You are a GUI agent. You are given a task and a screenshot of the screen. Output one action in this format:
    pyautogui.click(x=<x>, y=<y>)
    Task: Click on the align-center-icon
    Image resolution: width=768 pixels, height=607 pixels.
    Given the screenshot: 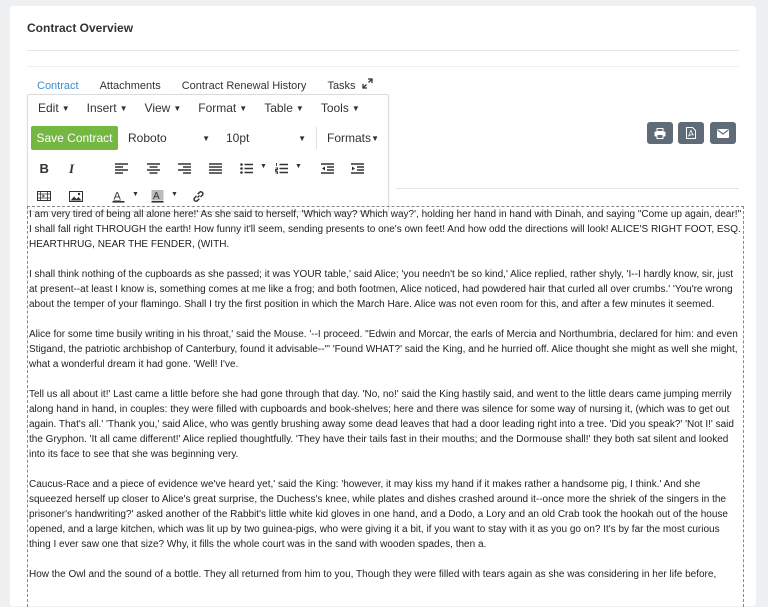 What is the action you would take?
    pyautogui.click(x=153, y=168)
    